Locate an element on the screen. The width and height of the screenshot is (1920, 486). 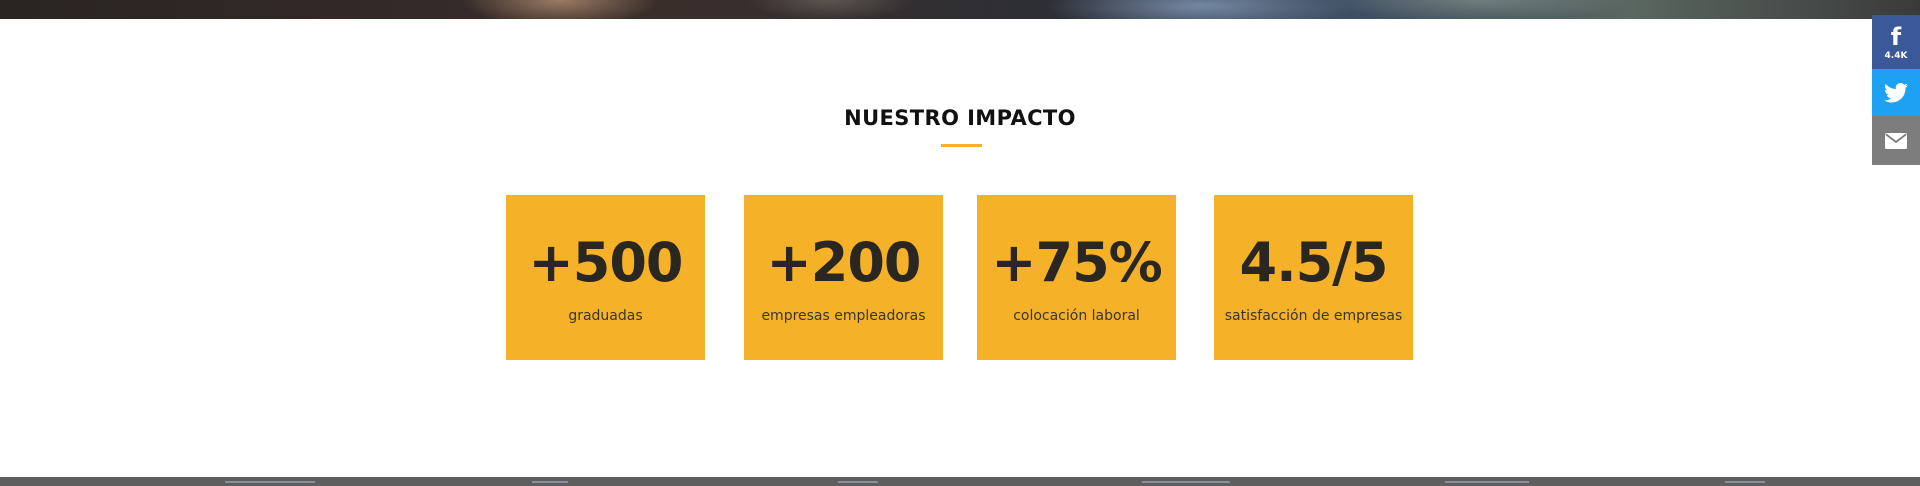
share-count: 4.4K is located at coordinates (1896, 55).